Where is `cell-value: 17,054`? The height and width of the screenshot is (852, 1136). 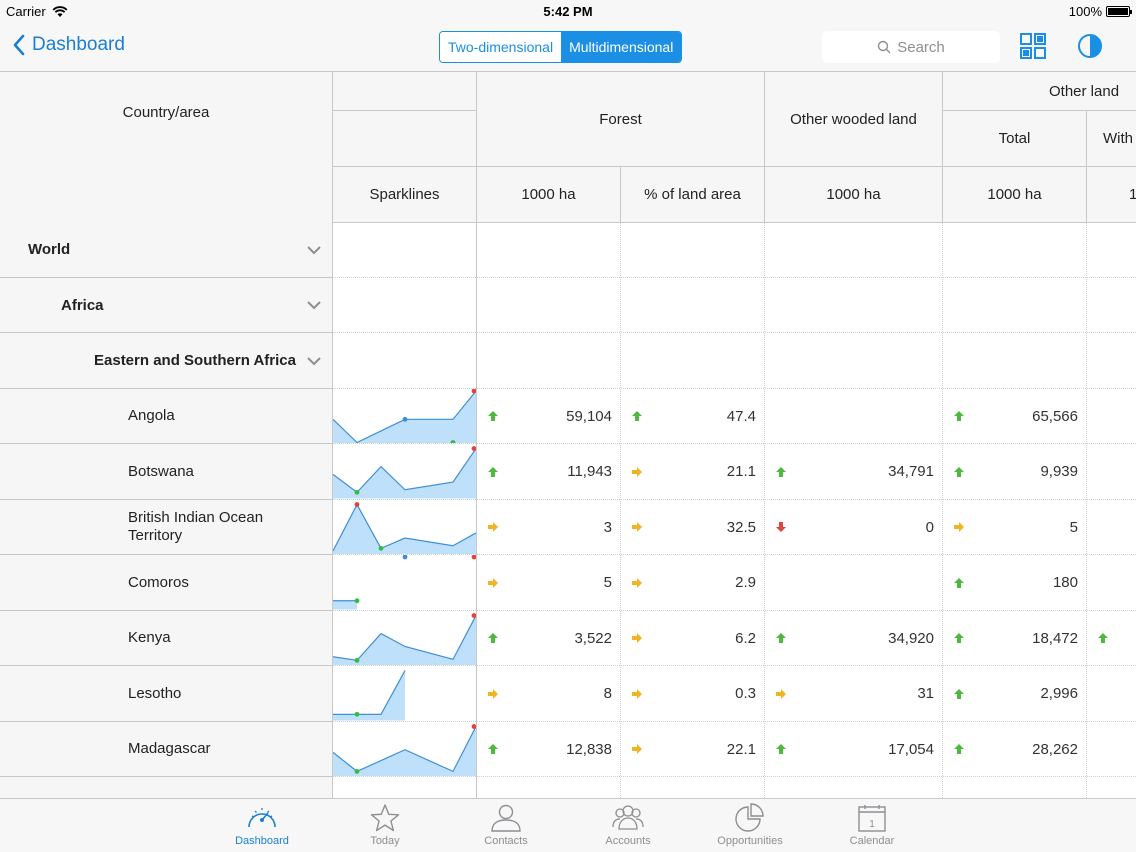
cell-value: 17,054 is located at coordinates (911, 749).